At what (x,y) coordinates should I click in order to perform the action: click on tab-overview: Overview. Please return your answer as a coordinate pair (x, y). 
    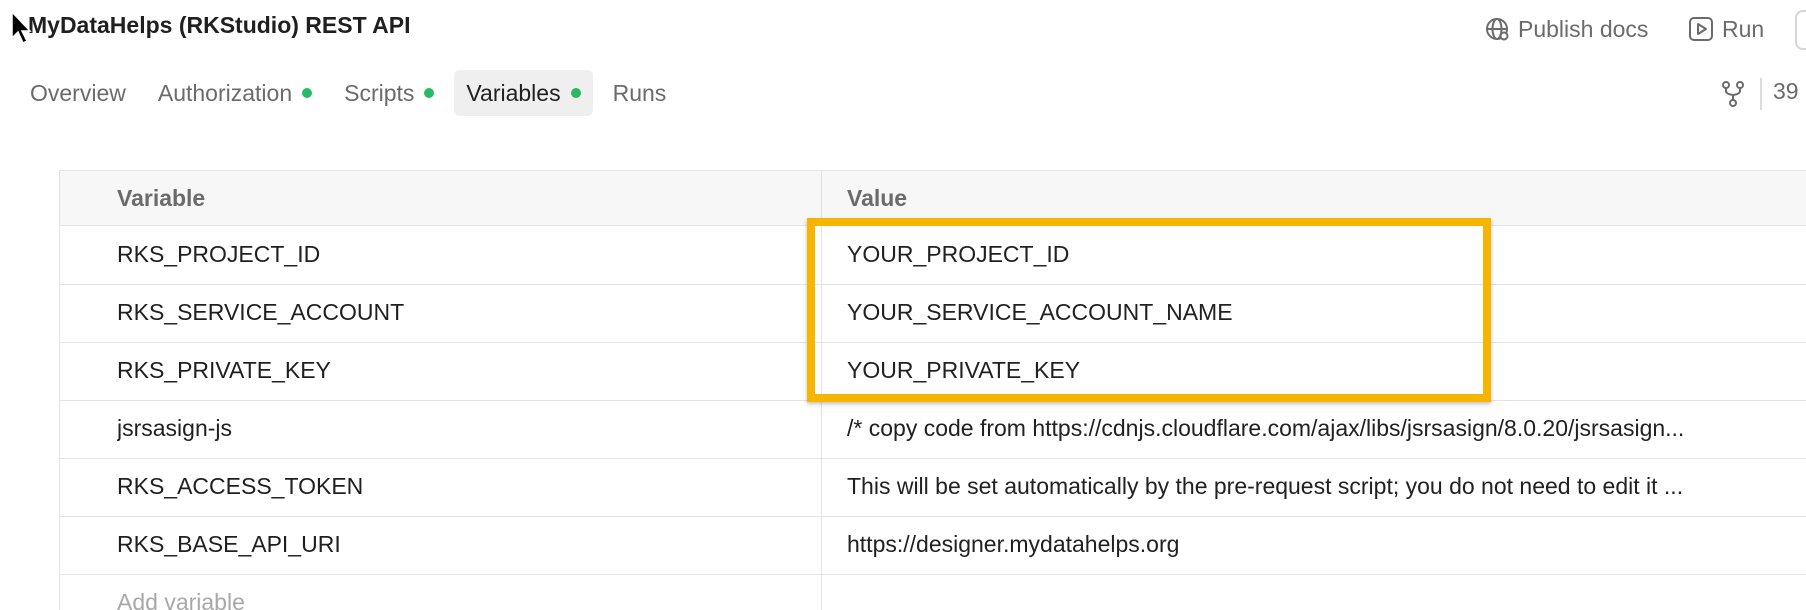
    Looking at the image, I should click on (78, 93).